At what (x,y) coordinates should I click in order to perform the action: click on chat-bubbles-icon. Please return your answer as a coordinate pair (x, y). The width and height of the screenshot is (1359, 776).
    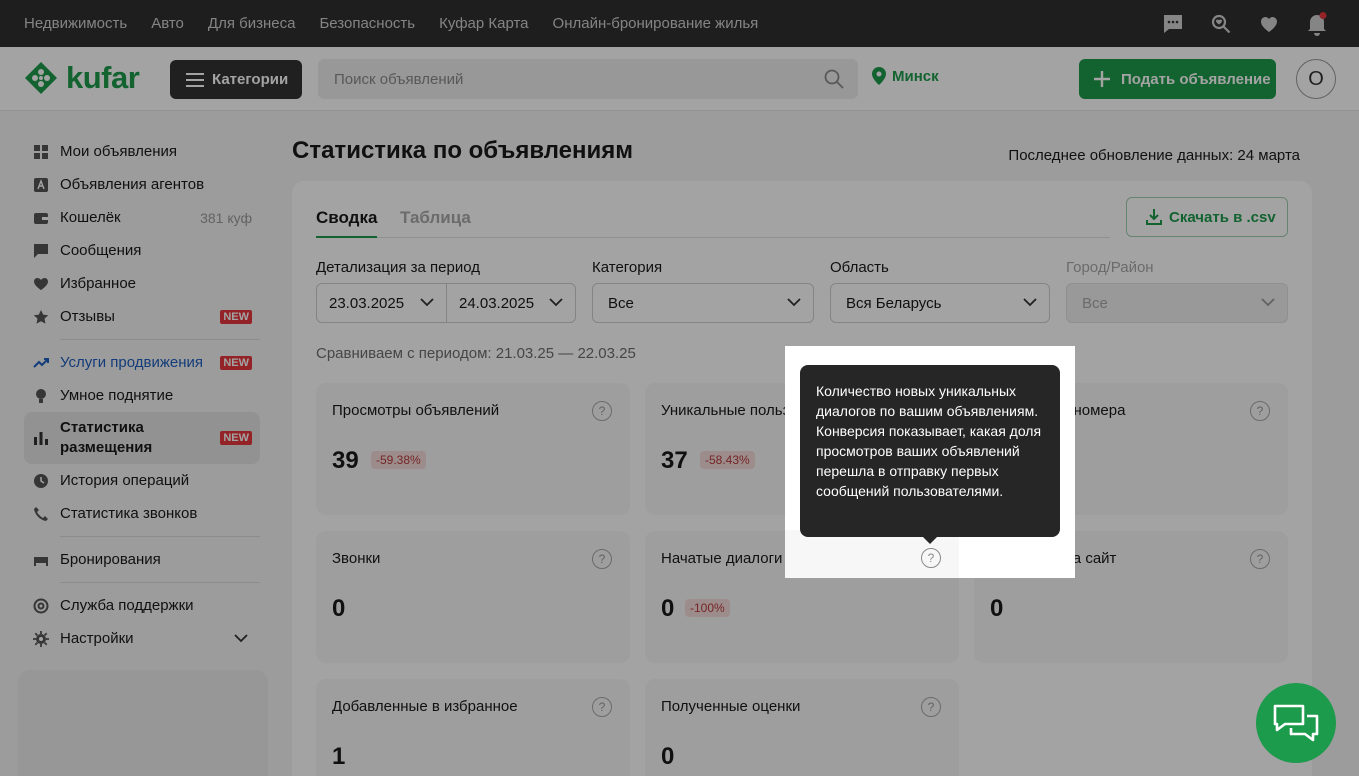
    Looking at the image, I should click on (1296, 723).